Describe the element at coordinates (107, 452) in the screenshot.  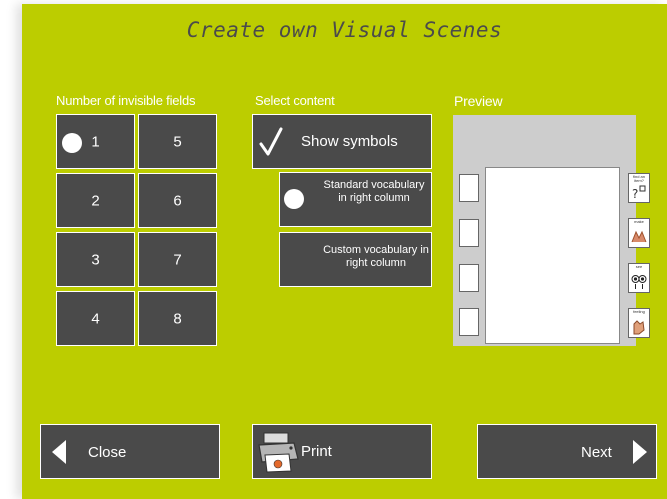
I see `close-label: Close` at that location.